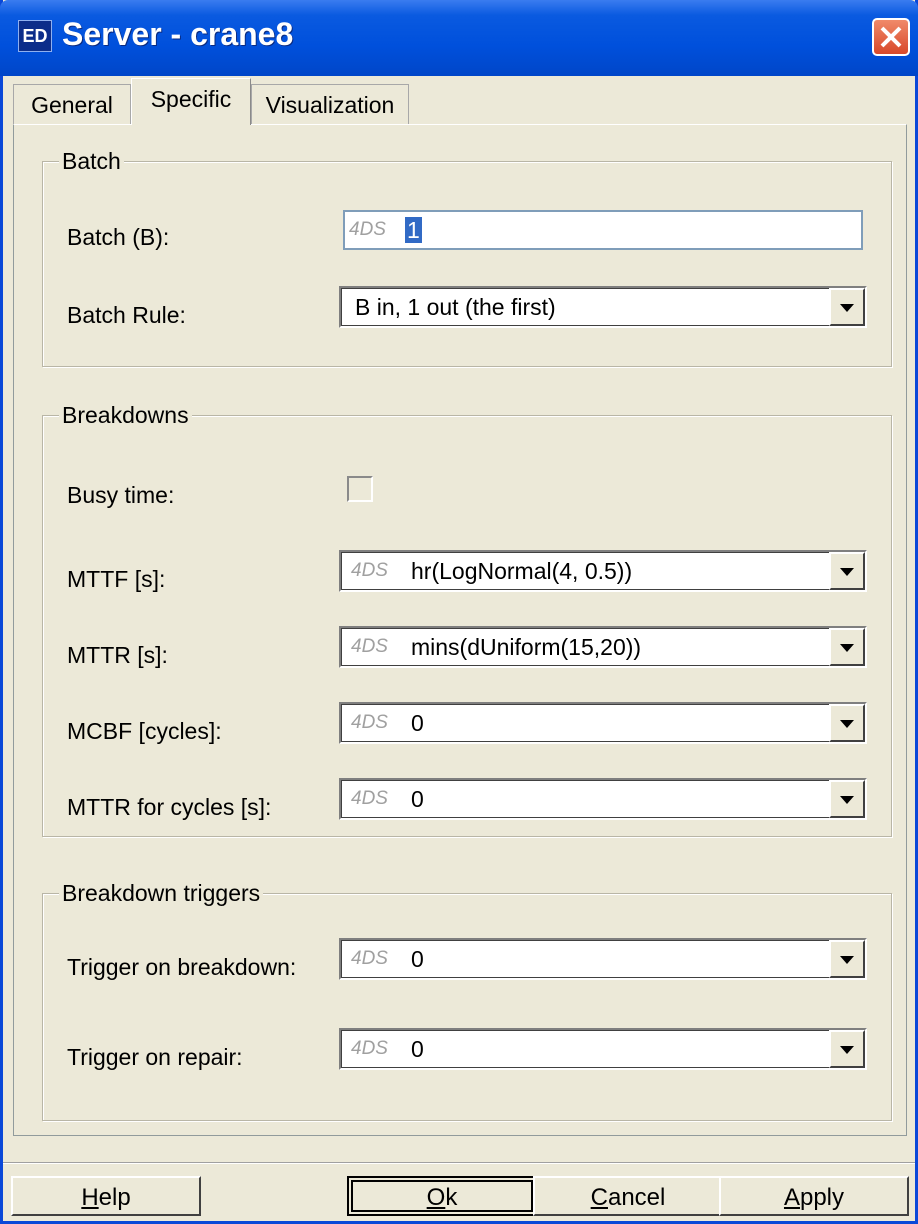 The width and height of the screenshot is (918, 1224). I want to click on mttf-dropdown-button, so click(847, 571).